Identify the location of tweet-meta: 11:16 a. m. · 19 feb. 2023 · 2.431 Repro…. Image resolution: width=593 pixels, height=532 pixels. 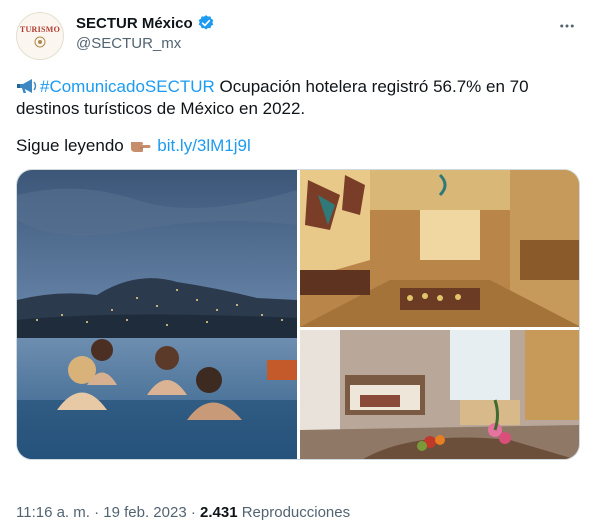
(183, 512).